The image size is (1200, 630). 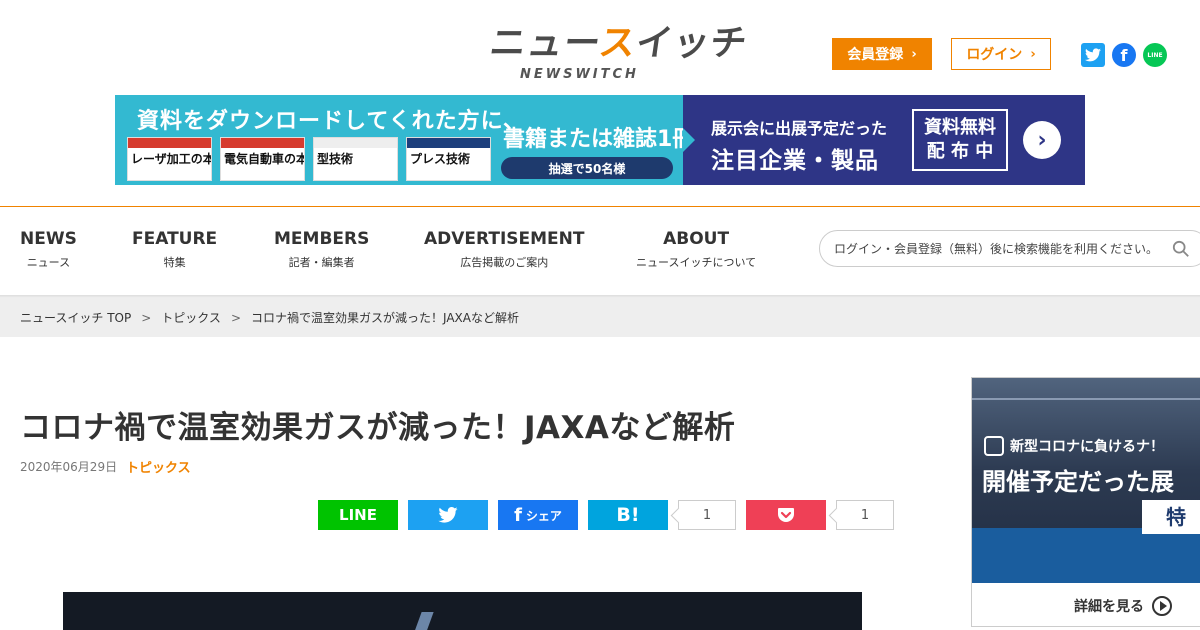 What do you see at coordinates (75, 317) in the screenshot?
I see `breadcrumb-home: ニュースイッチ TOP` at bounding box center [75, 317].